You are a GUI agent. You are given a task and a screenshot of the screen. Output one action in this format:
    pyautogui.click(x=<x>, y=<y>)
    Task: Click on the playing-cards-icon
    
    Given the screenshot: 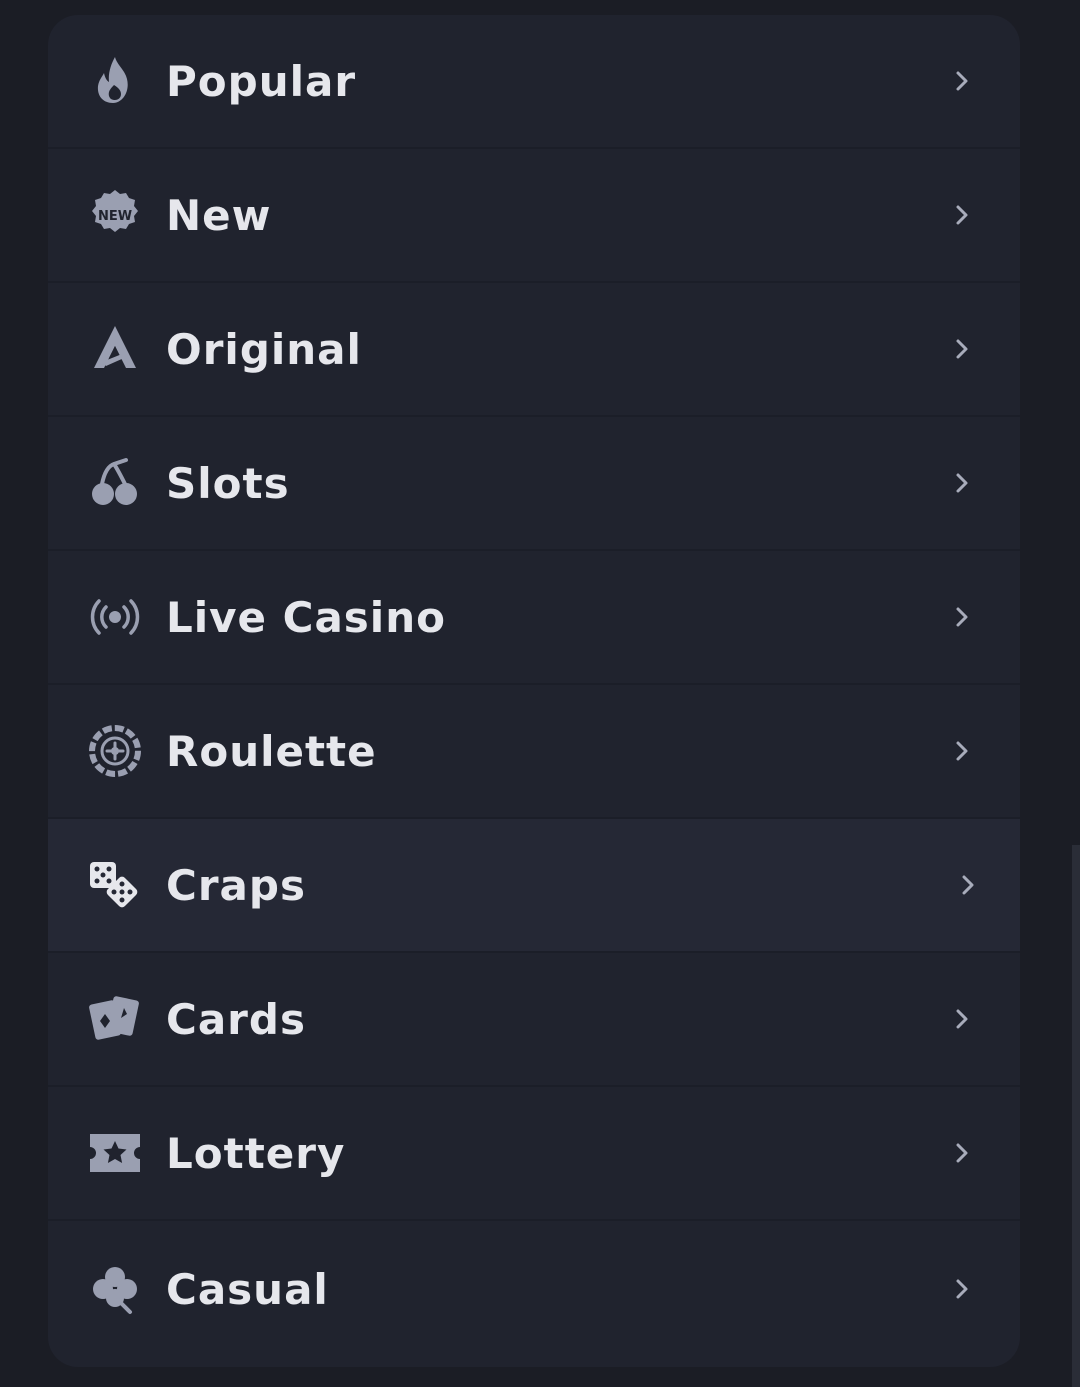 What is the action you would take?
    pyautogui.click(x=115, y=1019)
    